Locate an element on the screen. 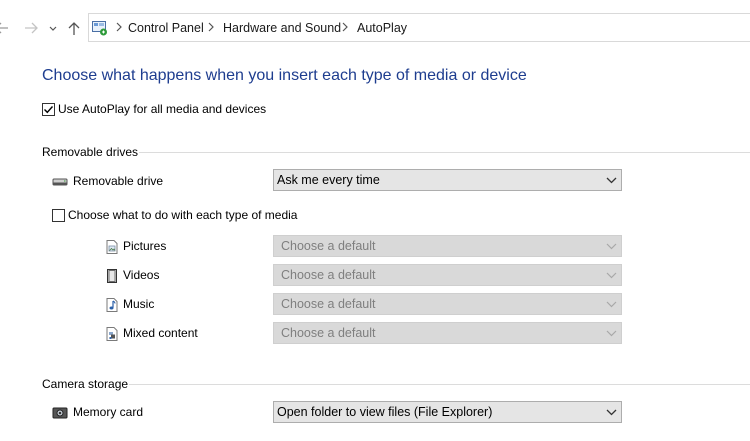  pictures-icon is located at coordinates (112, 247).